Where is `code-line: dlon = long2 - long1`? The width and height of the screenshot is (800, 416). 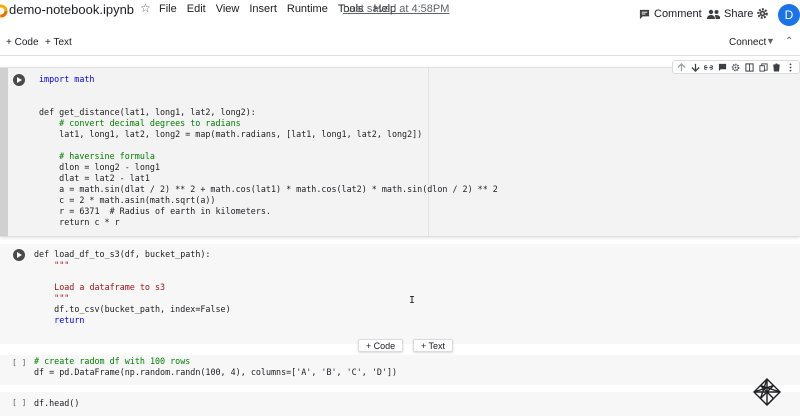 code-line: dlon = long2 - long1 is located at coordinates (100, 167).